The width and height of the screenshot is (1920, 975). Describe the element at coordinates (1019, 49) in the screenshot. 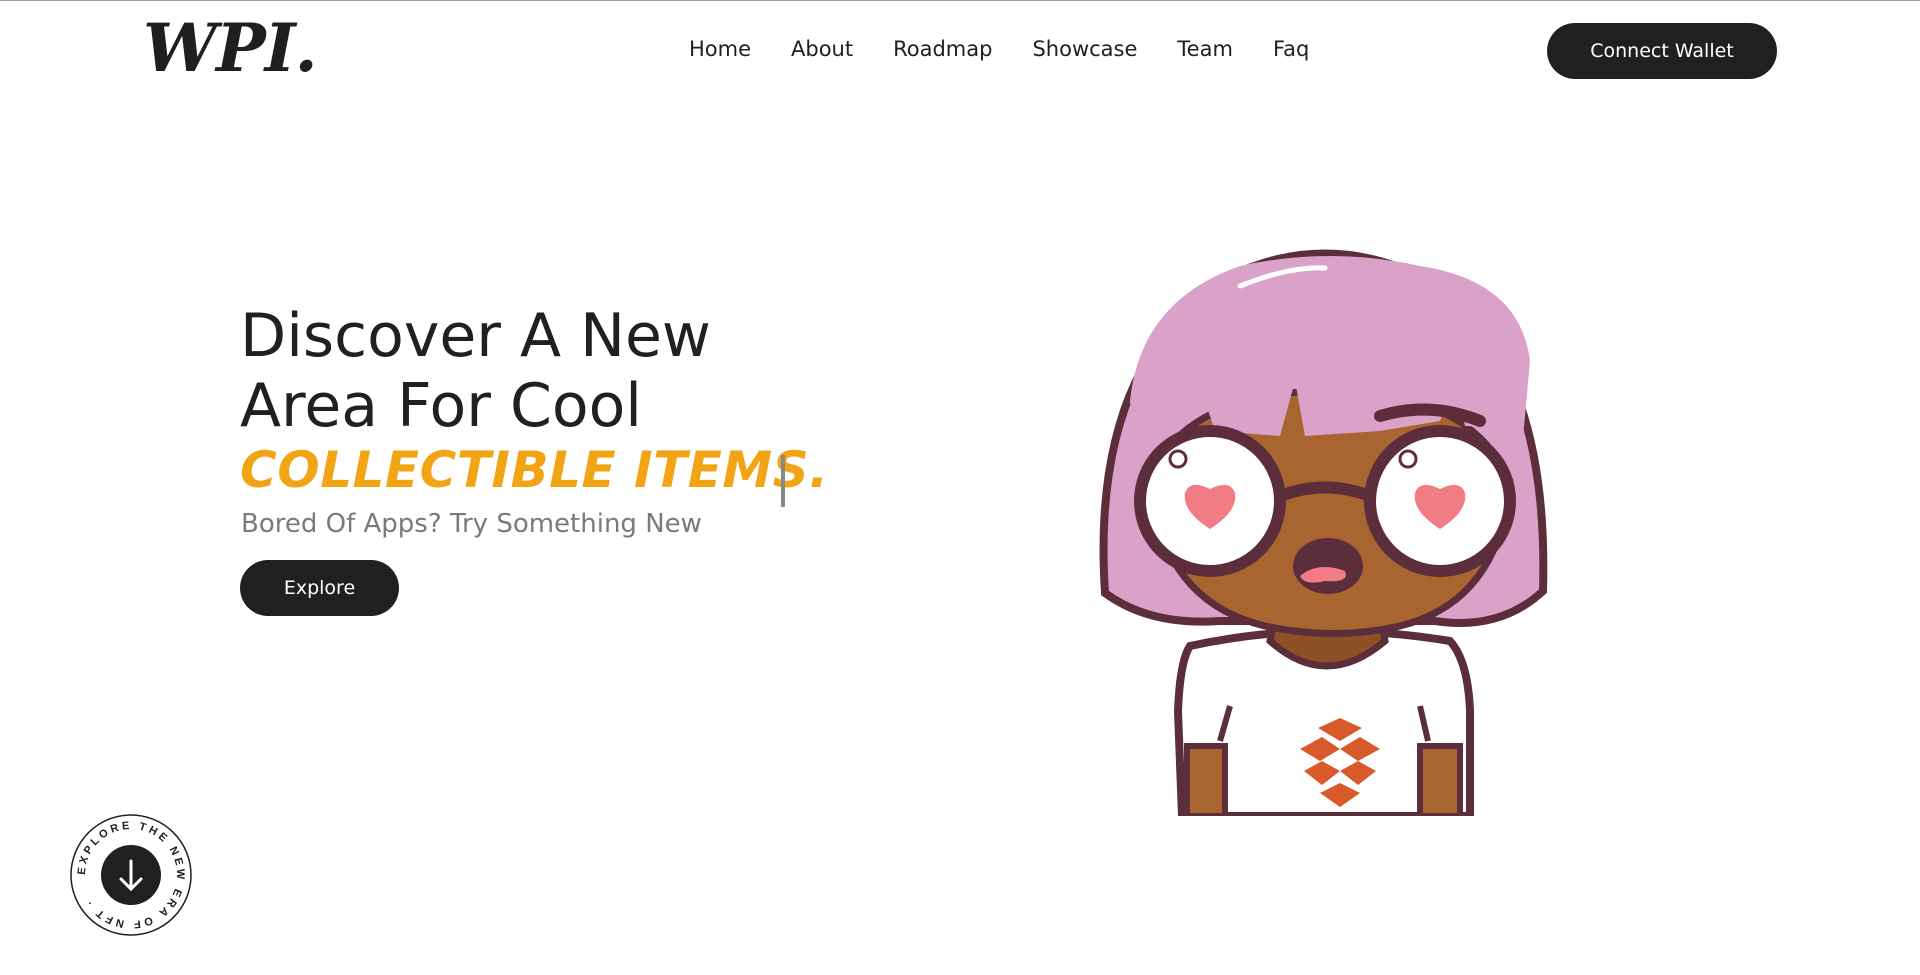

I see `main-nav: Home About Roadmap Showcase Team Faq` at that location.